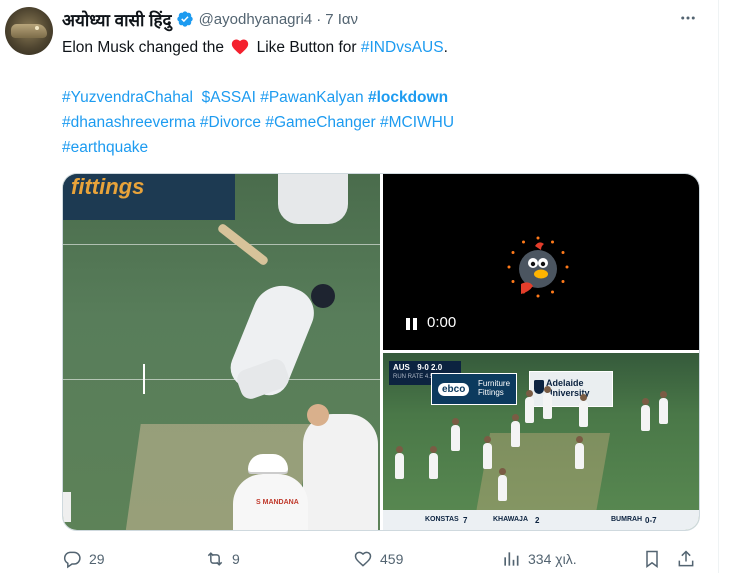 The image size is (734, 573). Describe the element at coordinates (494, 388) in the screenshot. I see `ad-text: Furniture Fittings` at that location.